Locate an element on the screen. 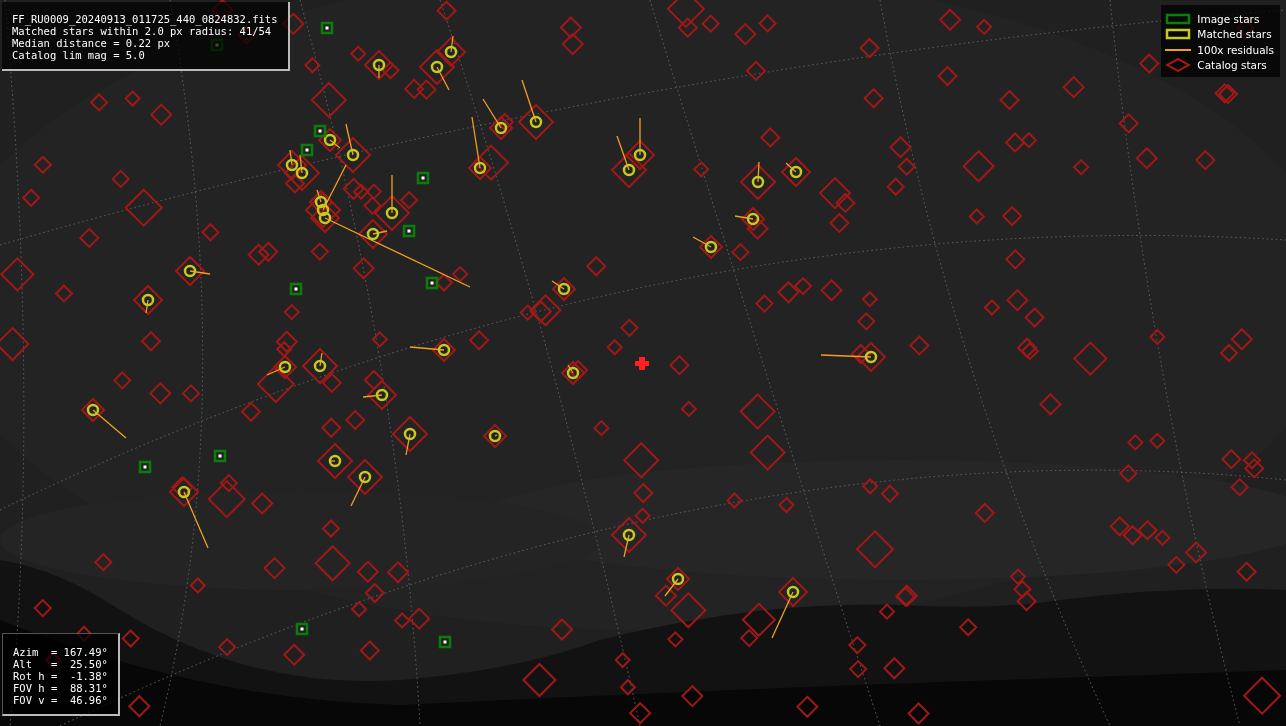 The image size is (1286, 726). pointing-line: Rot h = -1.38° is located at coordinates (60, 676).